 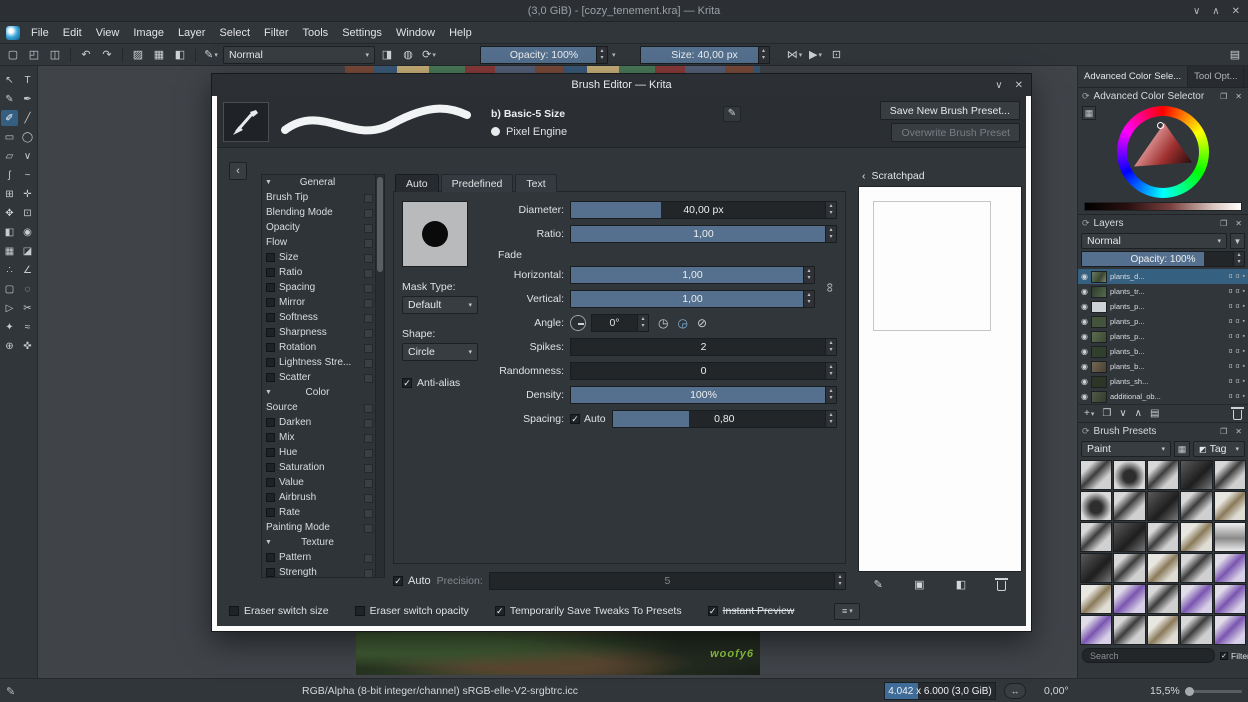 I want to click on dialog-titlebar: Brush Editor — Krita ∨ ✕, so click(x=621, y=85).